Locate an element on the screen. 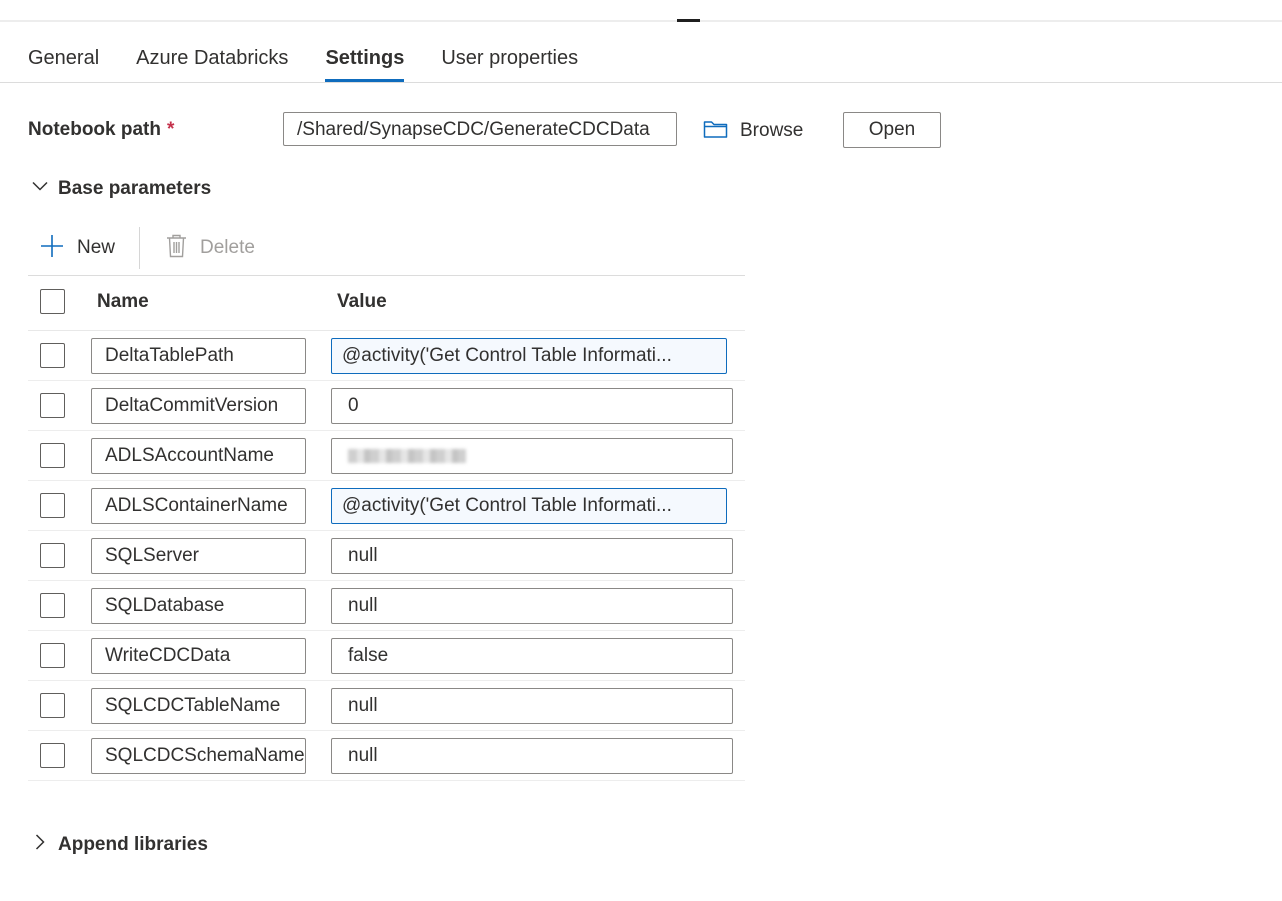 The width and height of the screenshot is (1282, 901). parameter-row: SQLDatabase null is located at coordinates (386, 606).